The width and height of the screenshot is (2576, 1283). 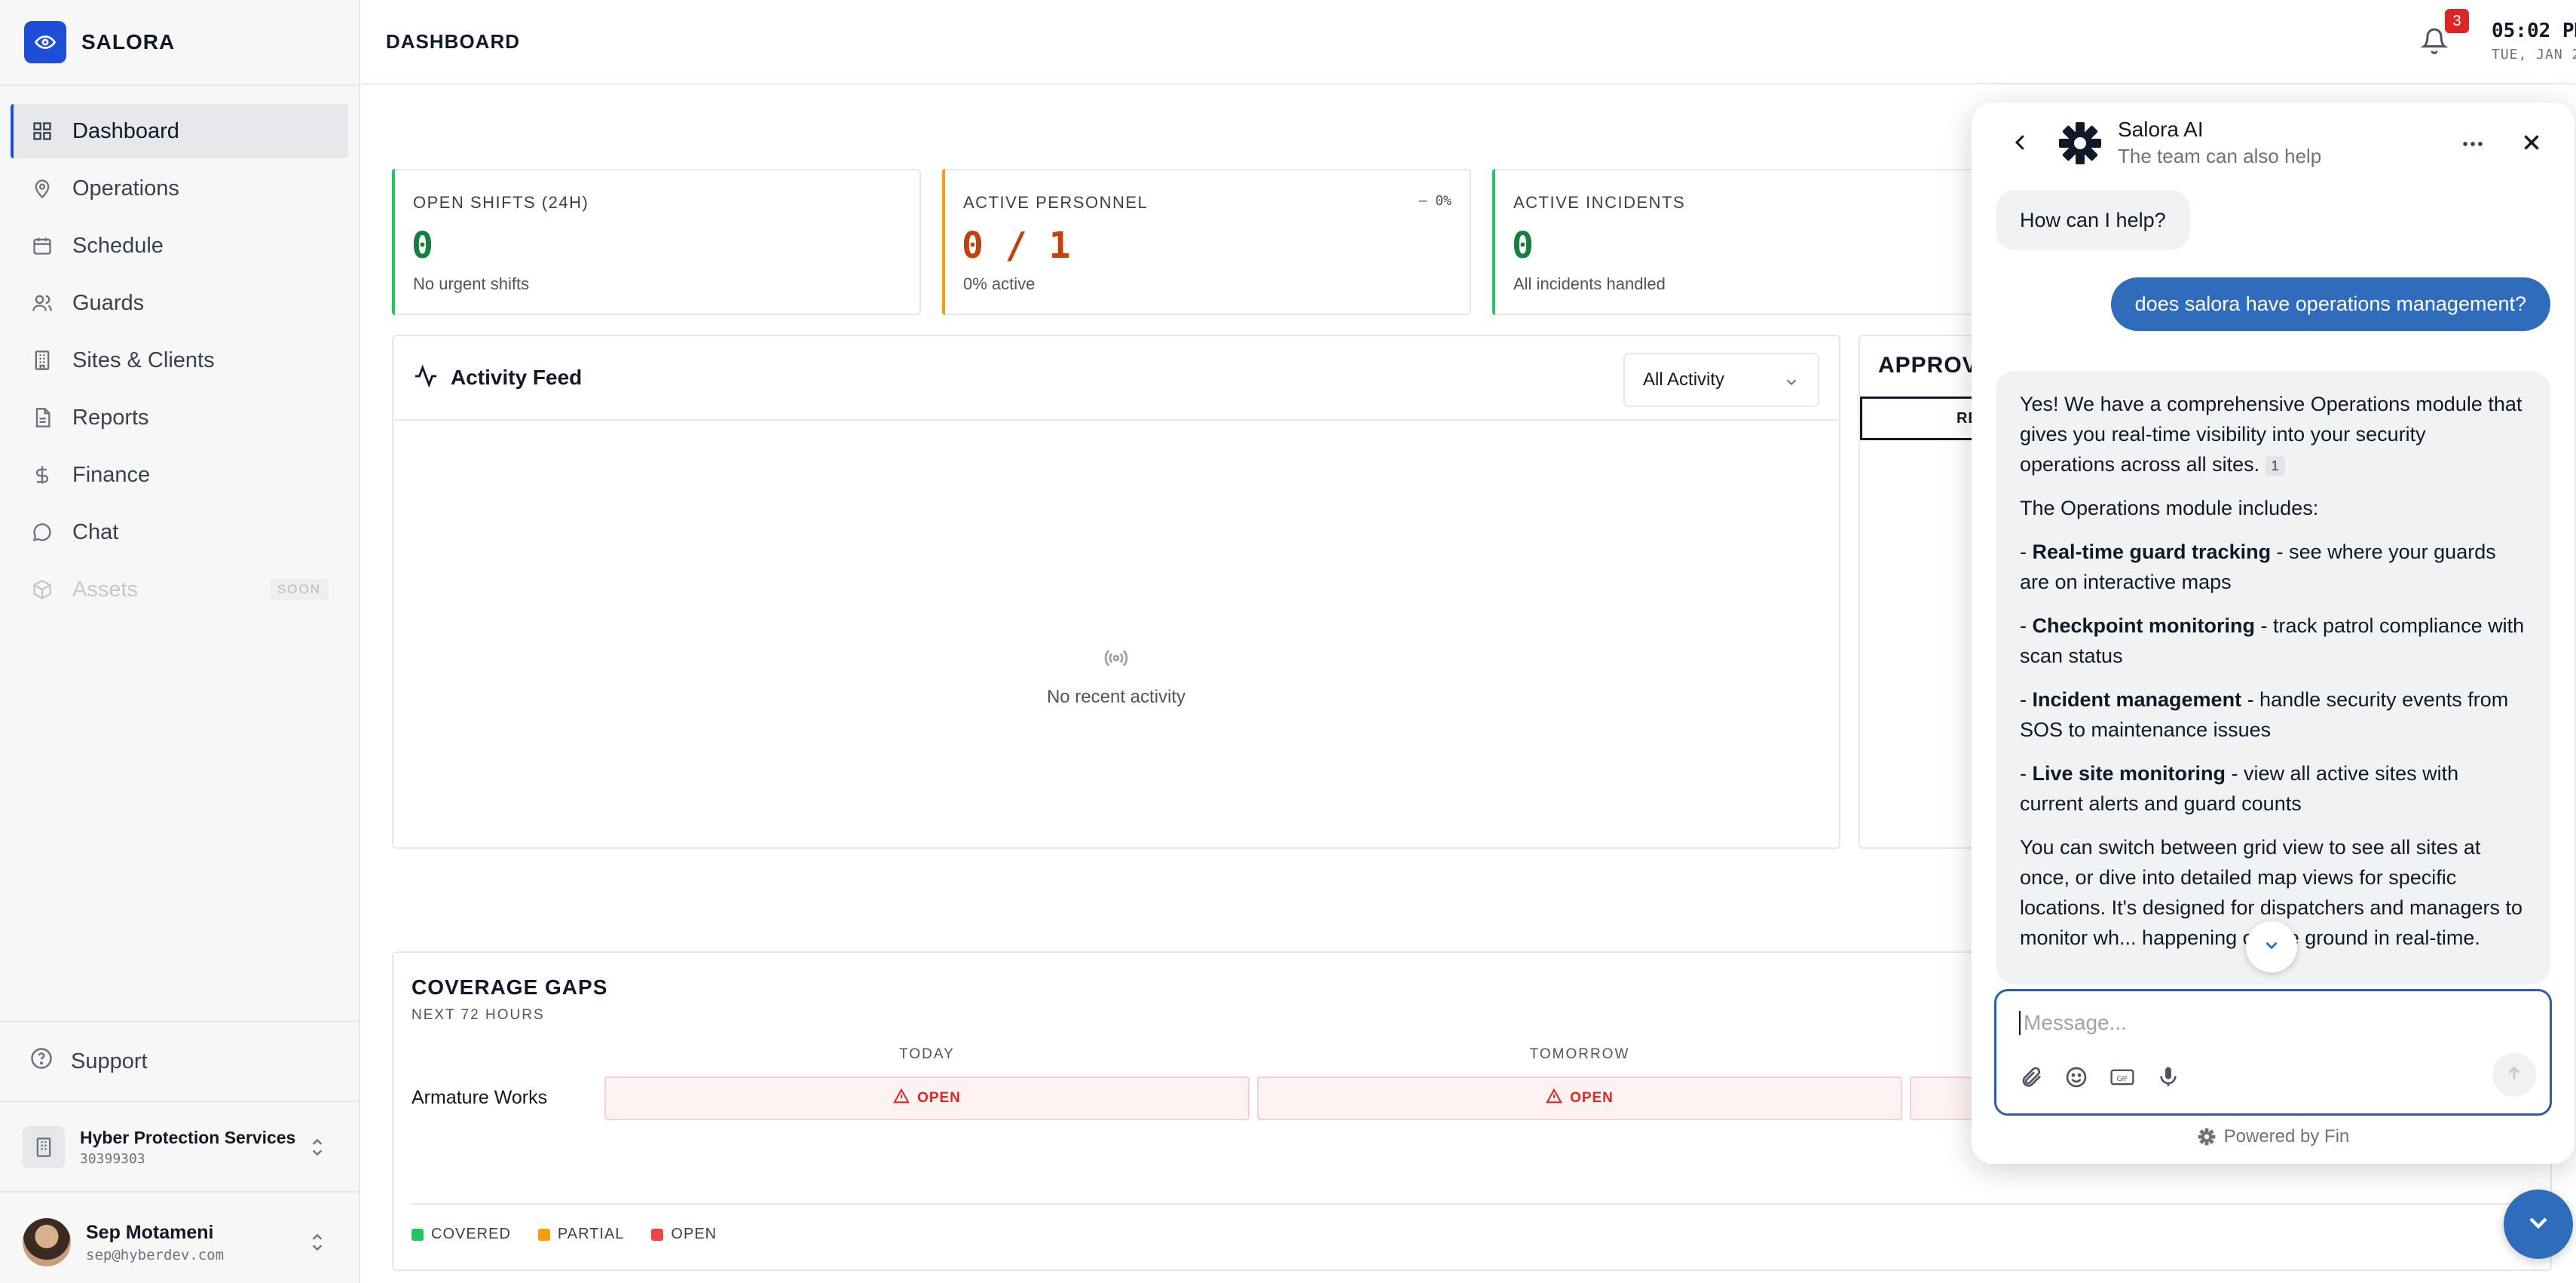 What do you see at coordinates (188, 1137) in the screenshot?
I see `org-name: Hyber Protection Services` at bounding box center [188, 1137].